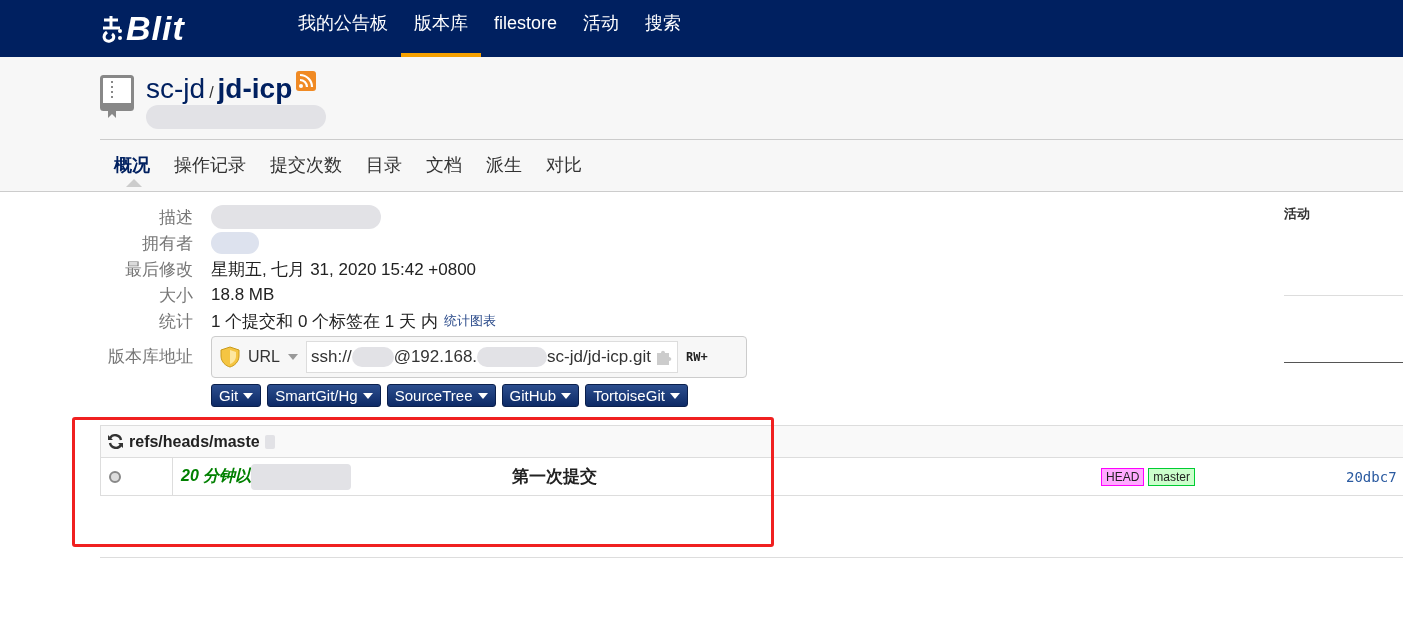 The height and width of the screenshot is (625, 1403). I want to click on access-permission: RW+, so click(697, 357).